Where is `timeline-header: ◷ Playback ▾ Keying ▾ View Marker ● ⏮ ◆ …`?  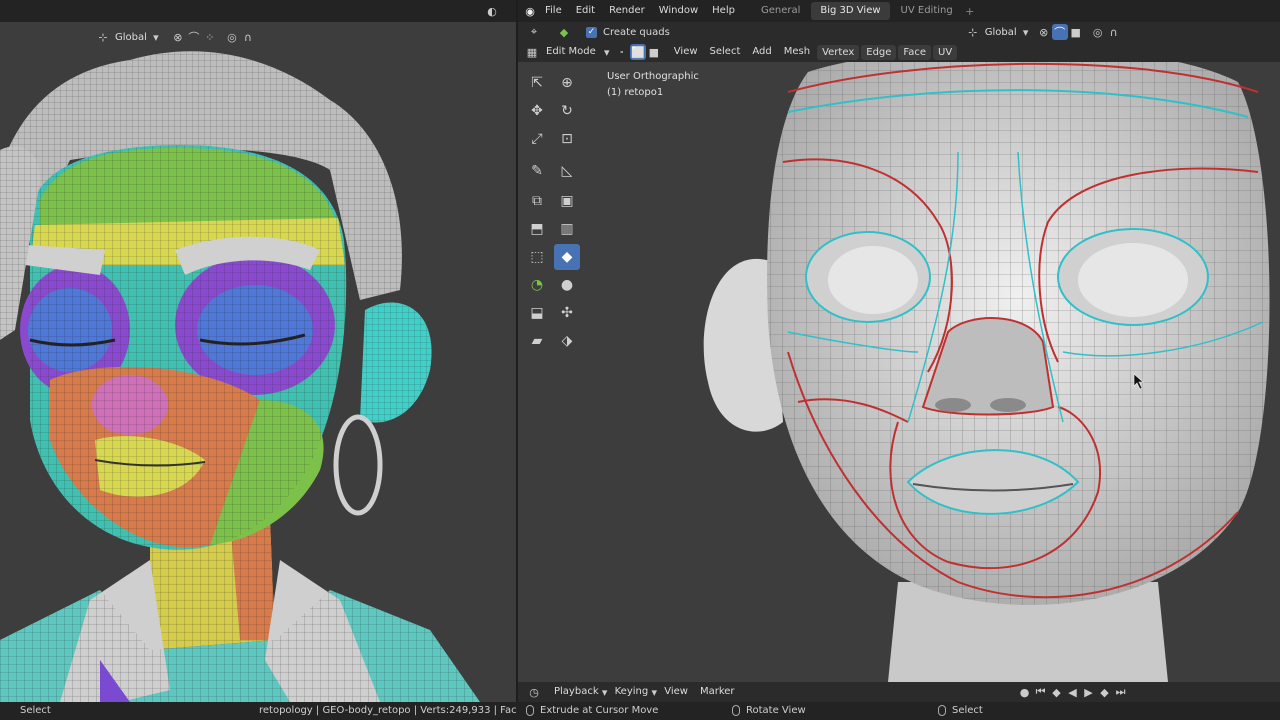
timeline-header: ◷ Playback ▾ Keying ▾ View Marker ● ⏮ ◆ … is located at coordinates (899, 692).